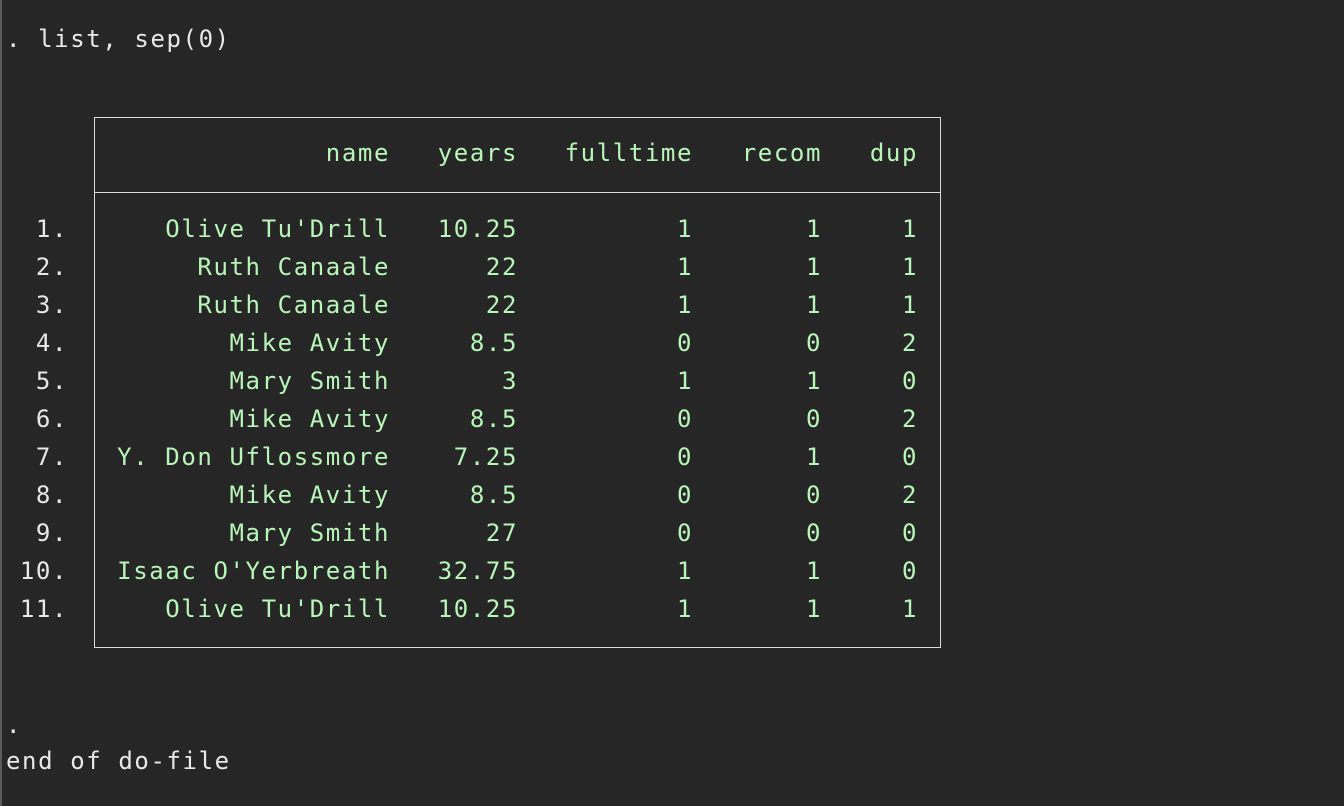 This screenshot has width=1344, height=806. I want to click on row-number: 8., so click(51, 495).